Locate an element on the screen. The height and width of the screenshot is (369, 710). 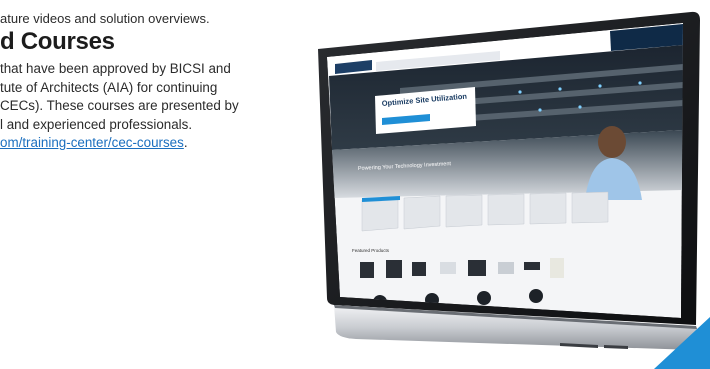
featured-products-label: Featured Products is located at coordinates (371, 250).